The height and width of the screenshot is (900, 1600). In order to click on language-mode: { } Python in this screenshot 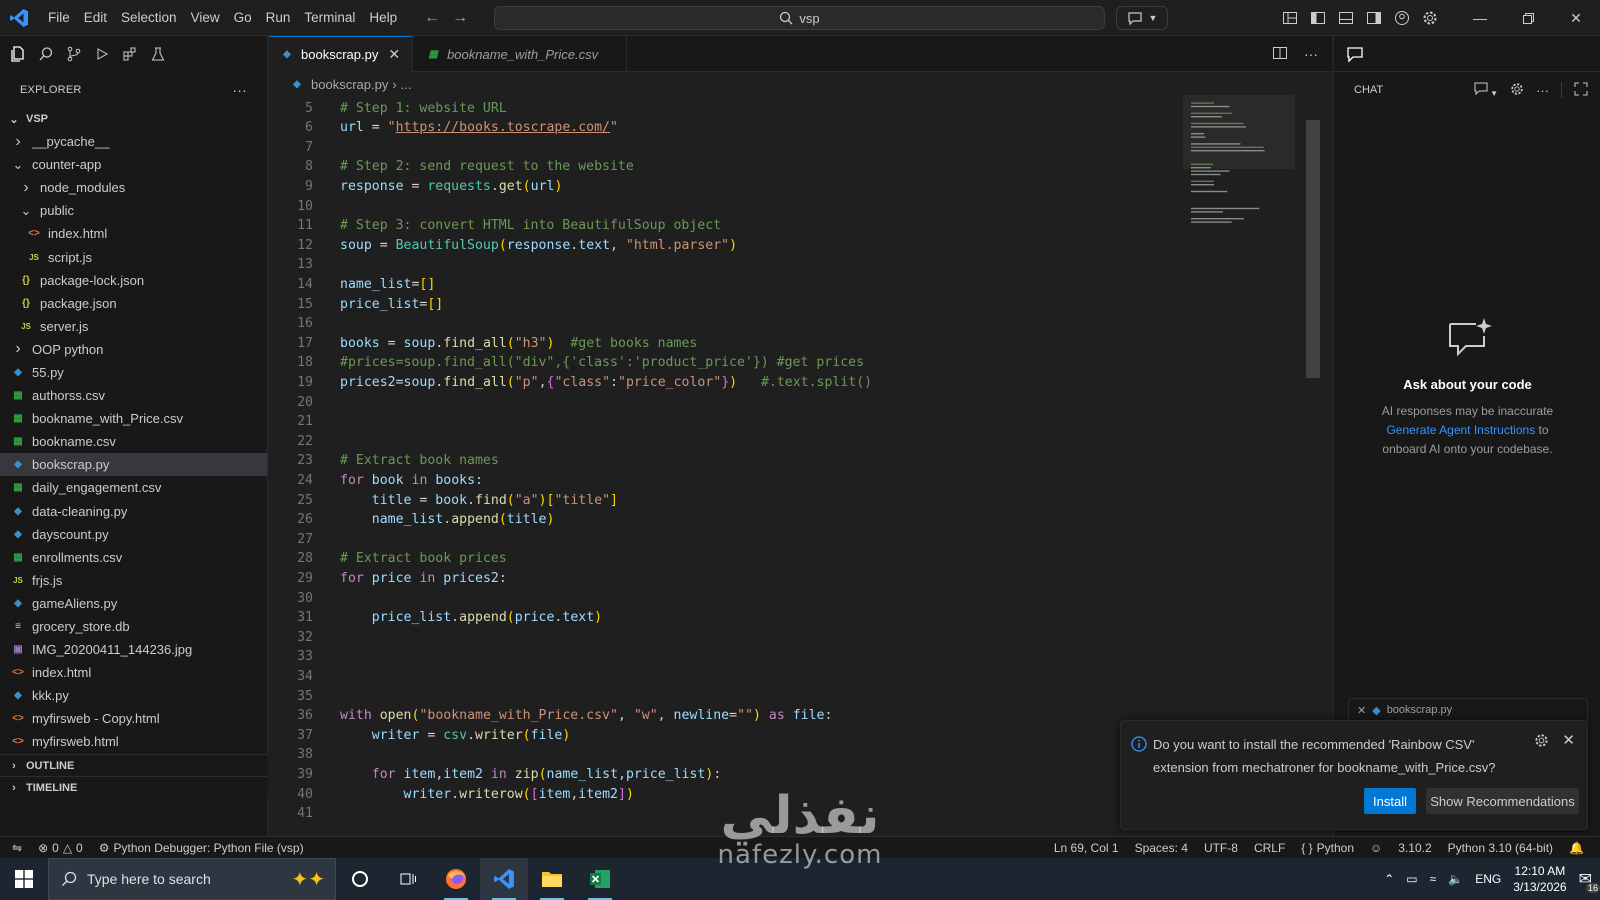, I will do `click(1327, 848)`.